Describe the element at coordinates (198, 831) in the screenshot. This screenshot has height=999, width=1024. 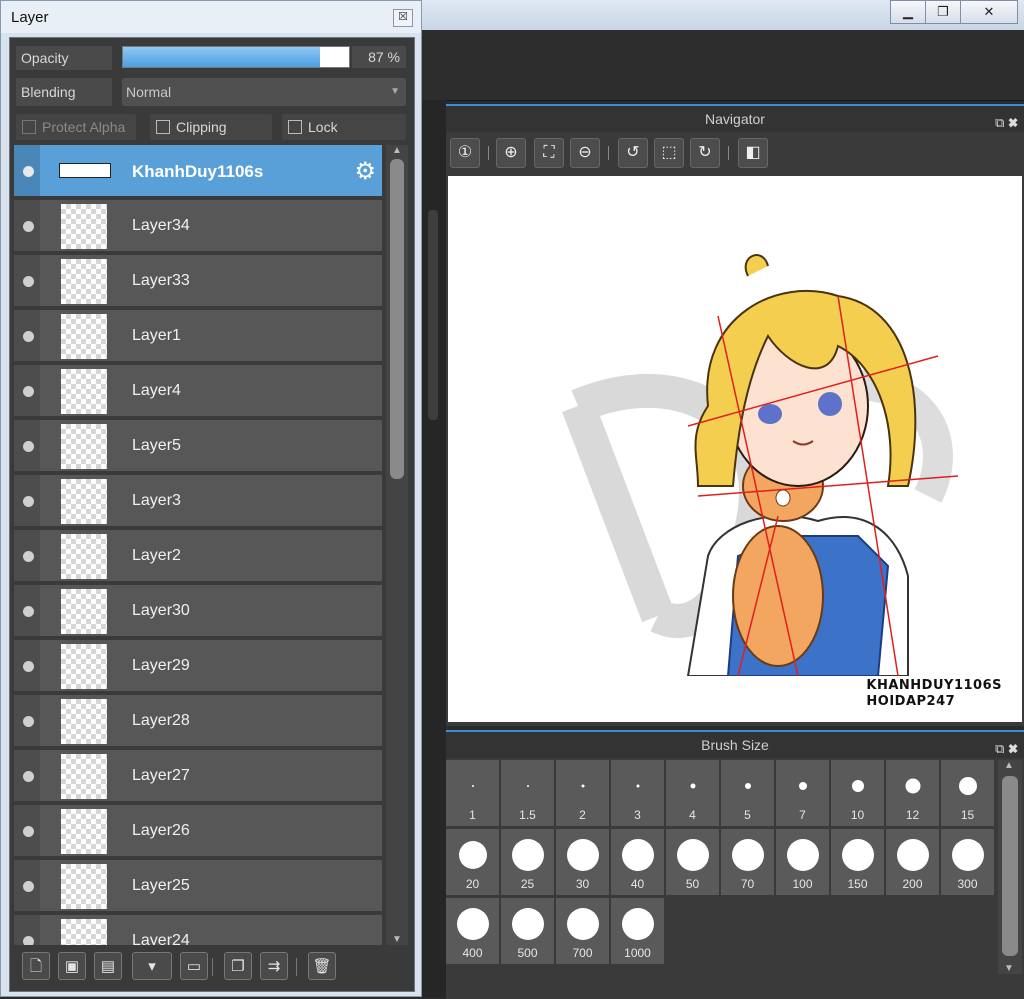
I see `layer-row: Layer26` at that location.